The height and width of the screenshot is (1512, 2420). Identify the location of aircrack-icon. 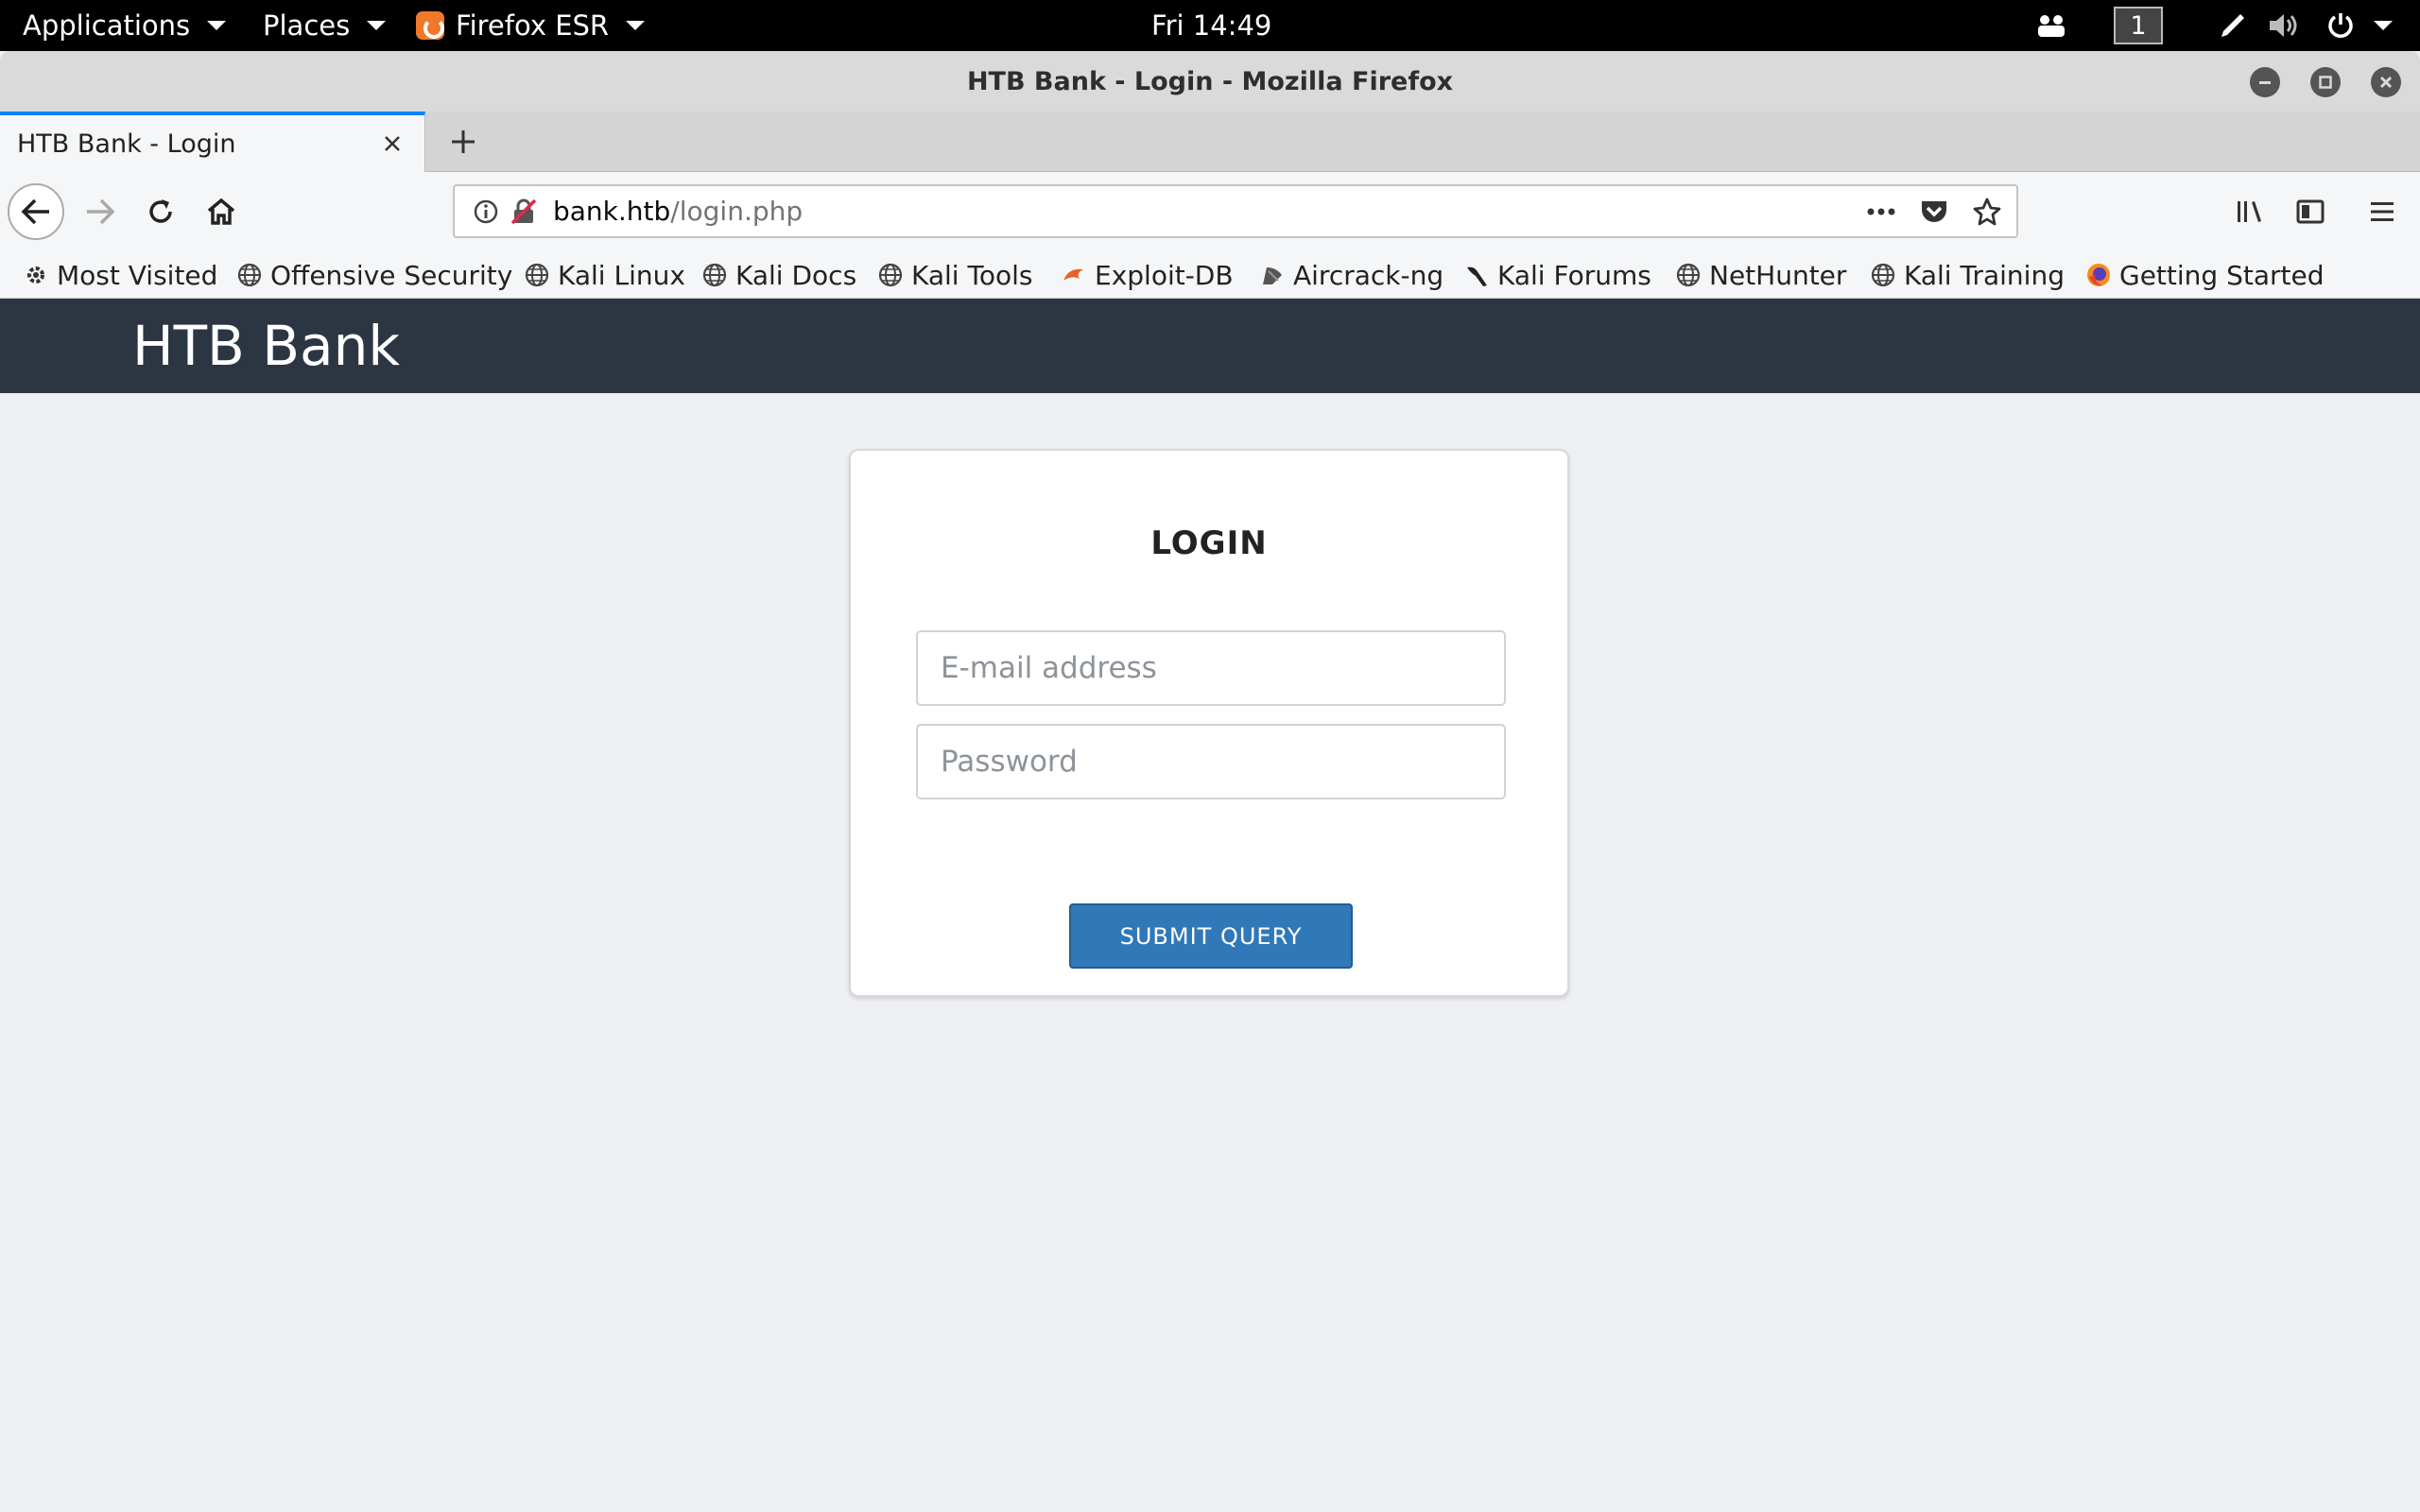
(1272, 275).